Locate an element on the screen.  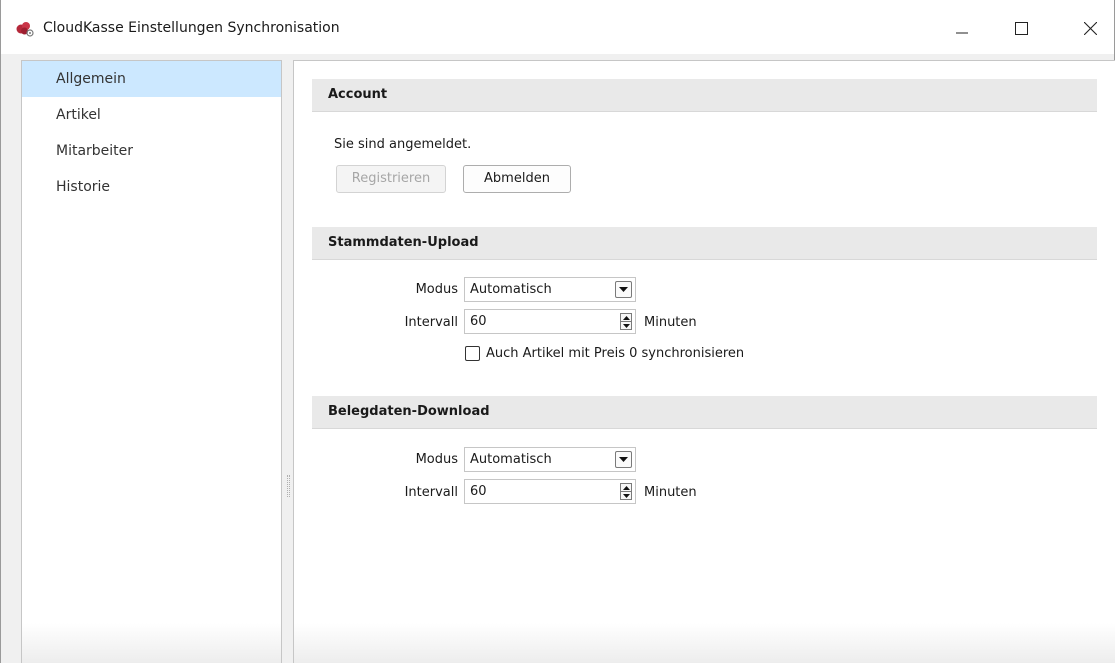
title-bar: CloudKasse Einstellungen Synchronisation is located at coordinates (557, 27).